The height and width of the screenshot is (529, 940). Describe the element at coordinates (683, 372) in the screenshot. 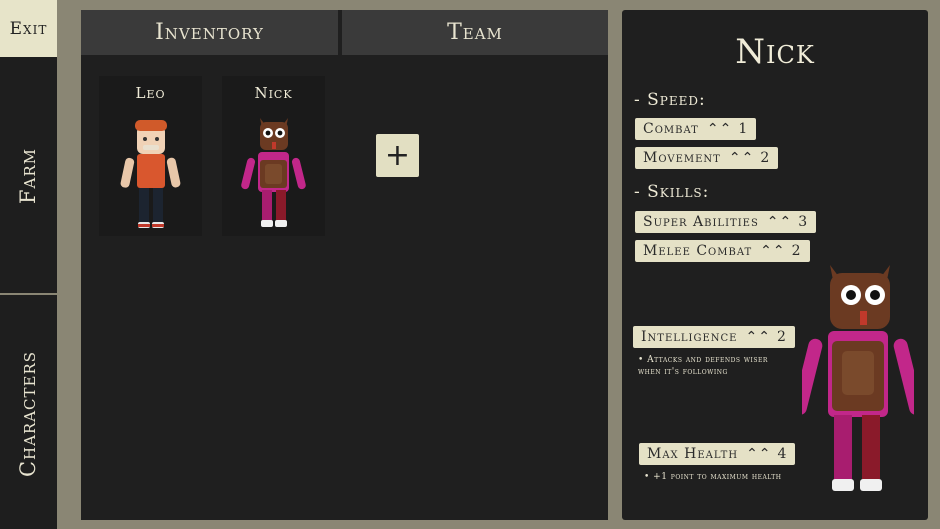

I see `description-line: when it's following` at that location.